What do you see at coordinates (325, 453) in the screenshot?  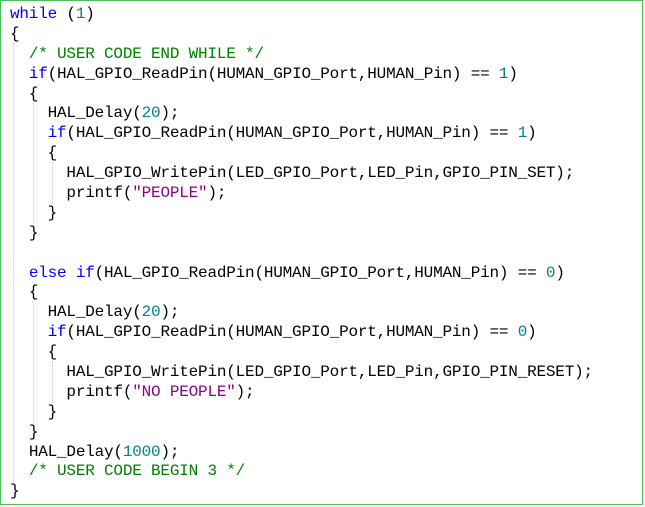 I see `code-line: HAL_Delay(1000);` at bounding box center [325, 453].